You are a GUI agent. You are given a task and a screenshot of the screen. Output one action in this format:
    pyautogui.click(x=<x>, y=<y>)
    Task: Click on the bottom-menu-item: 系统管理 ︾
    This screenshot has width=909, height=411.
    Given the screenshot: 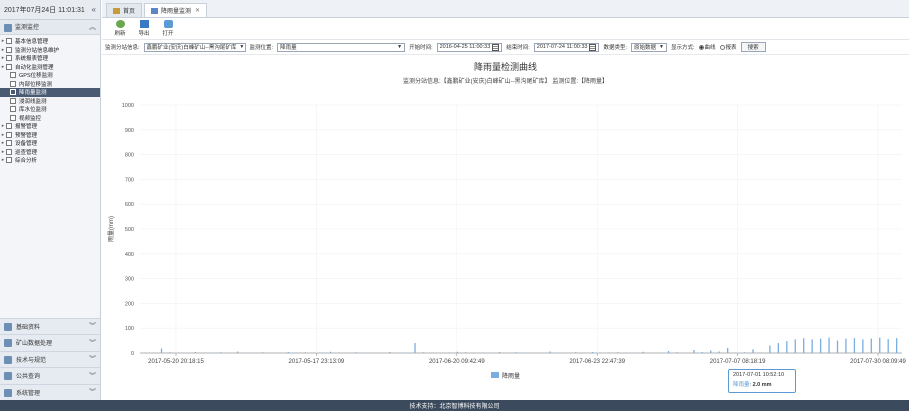 What is the action you would take?
    pyautogui.click(x=50, y=391)
    